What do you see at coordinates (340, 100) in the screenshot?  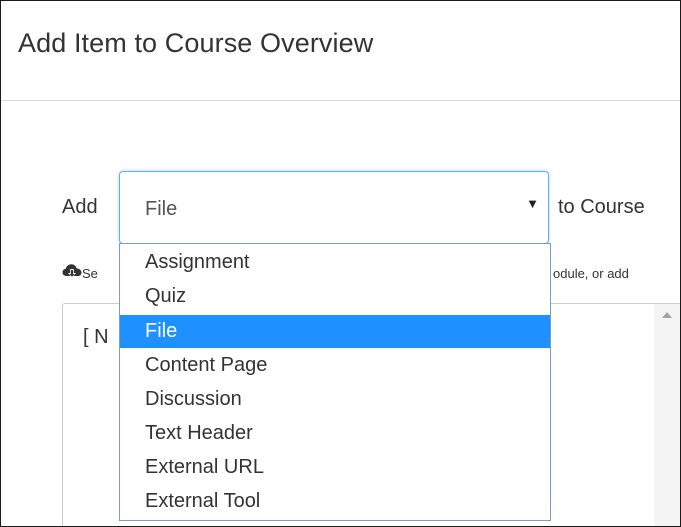 I see `title-divider` at bounding box center [340, 100].